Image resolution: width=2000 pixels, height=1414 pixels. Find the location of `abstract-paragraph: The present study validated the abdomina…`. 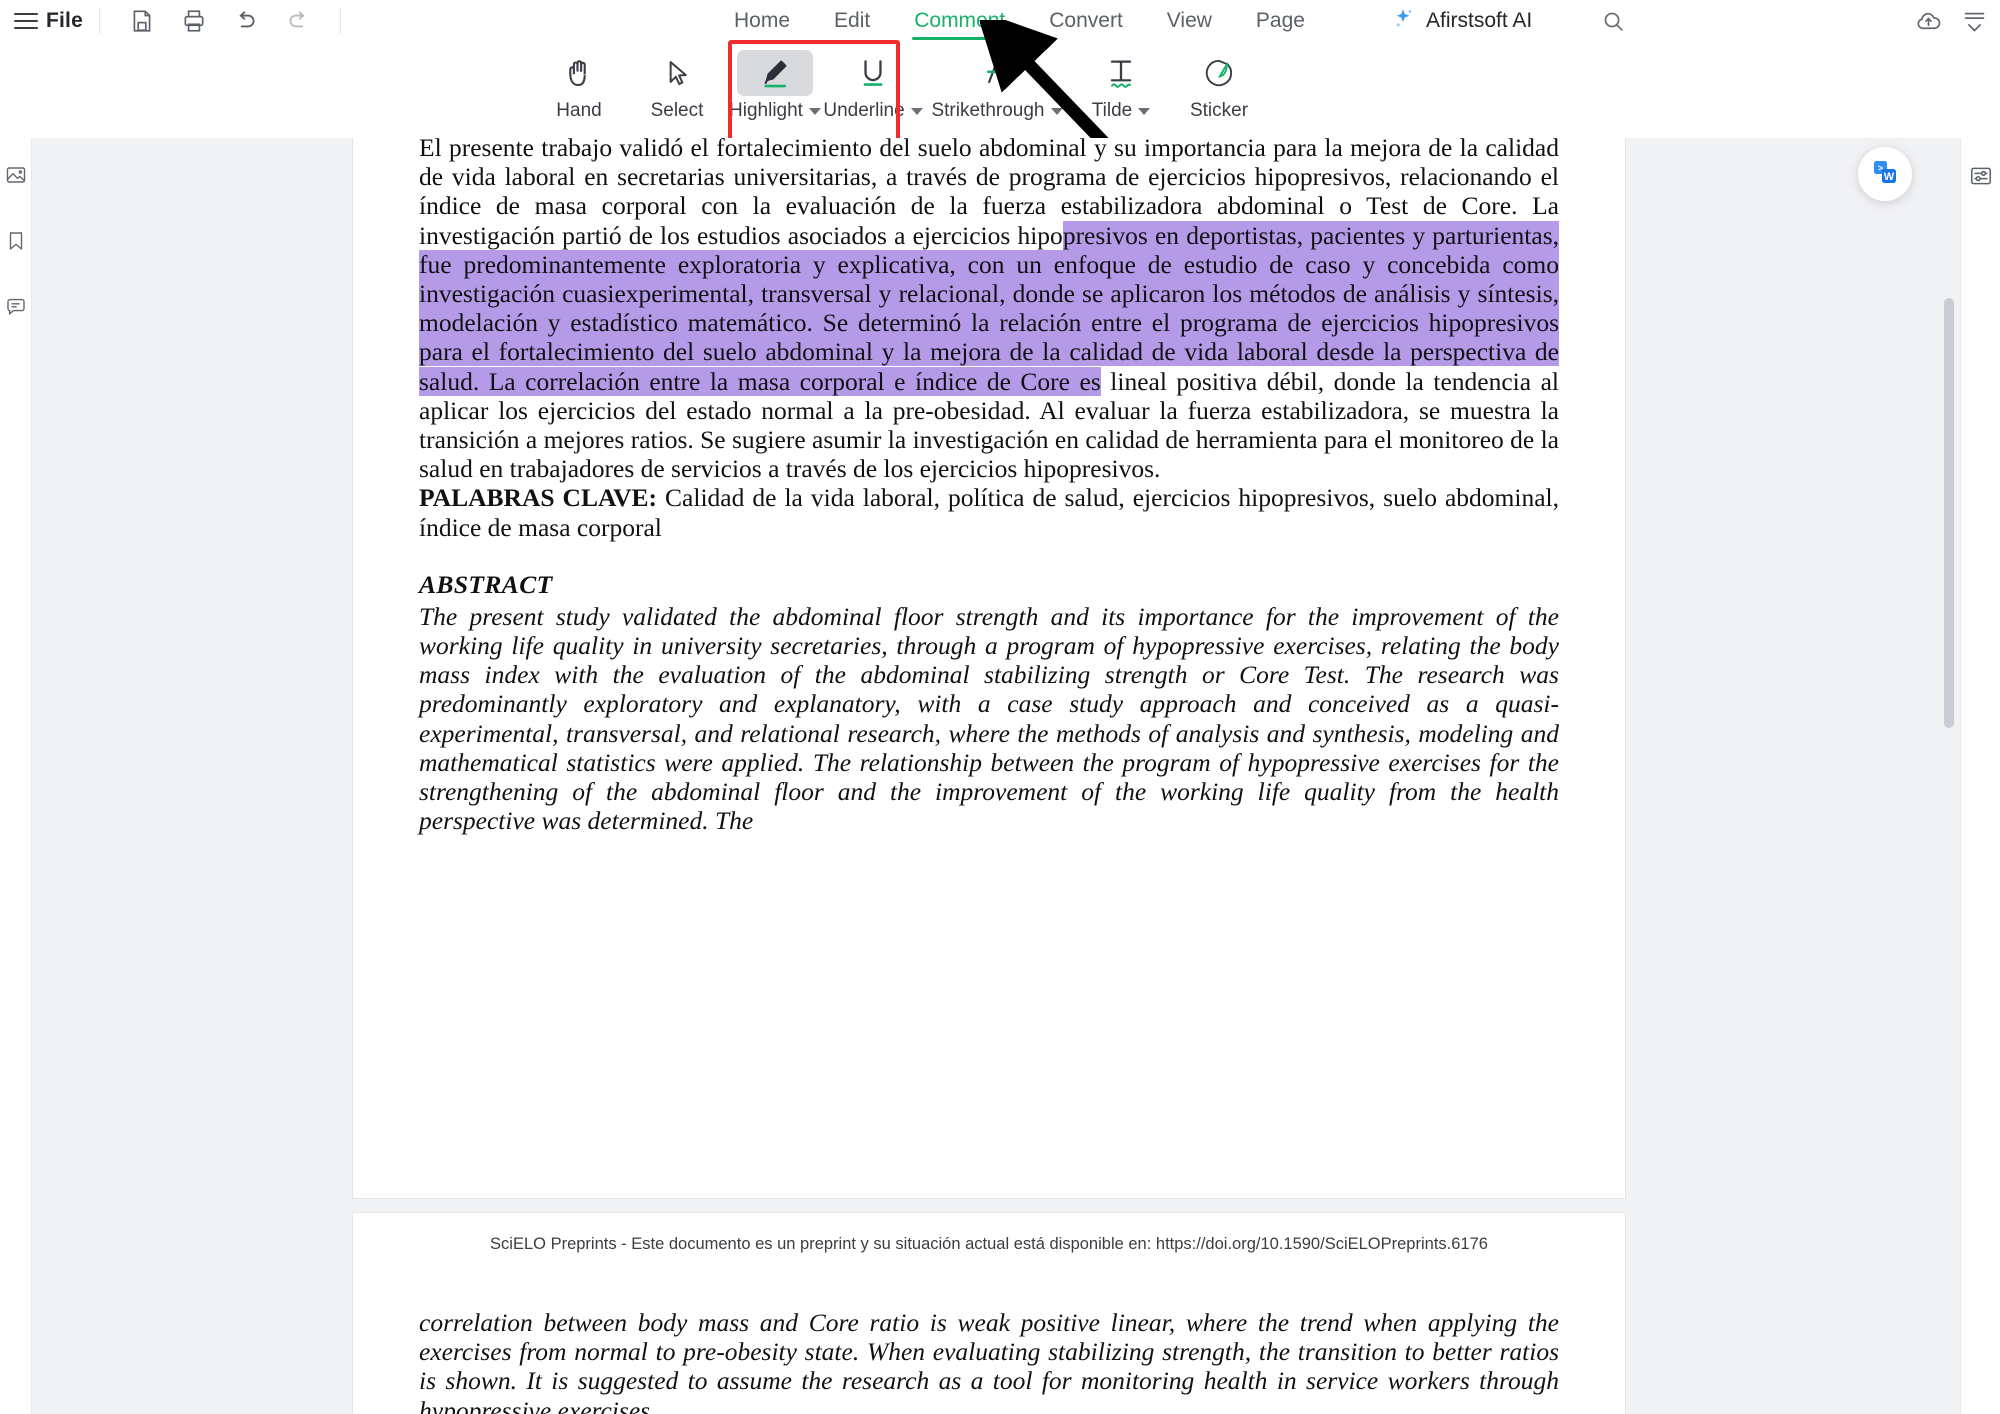

abstract-paragraph: The present study validated the abdomina… is located at coordinates (989, 718).